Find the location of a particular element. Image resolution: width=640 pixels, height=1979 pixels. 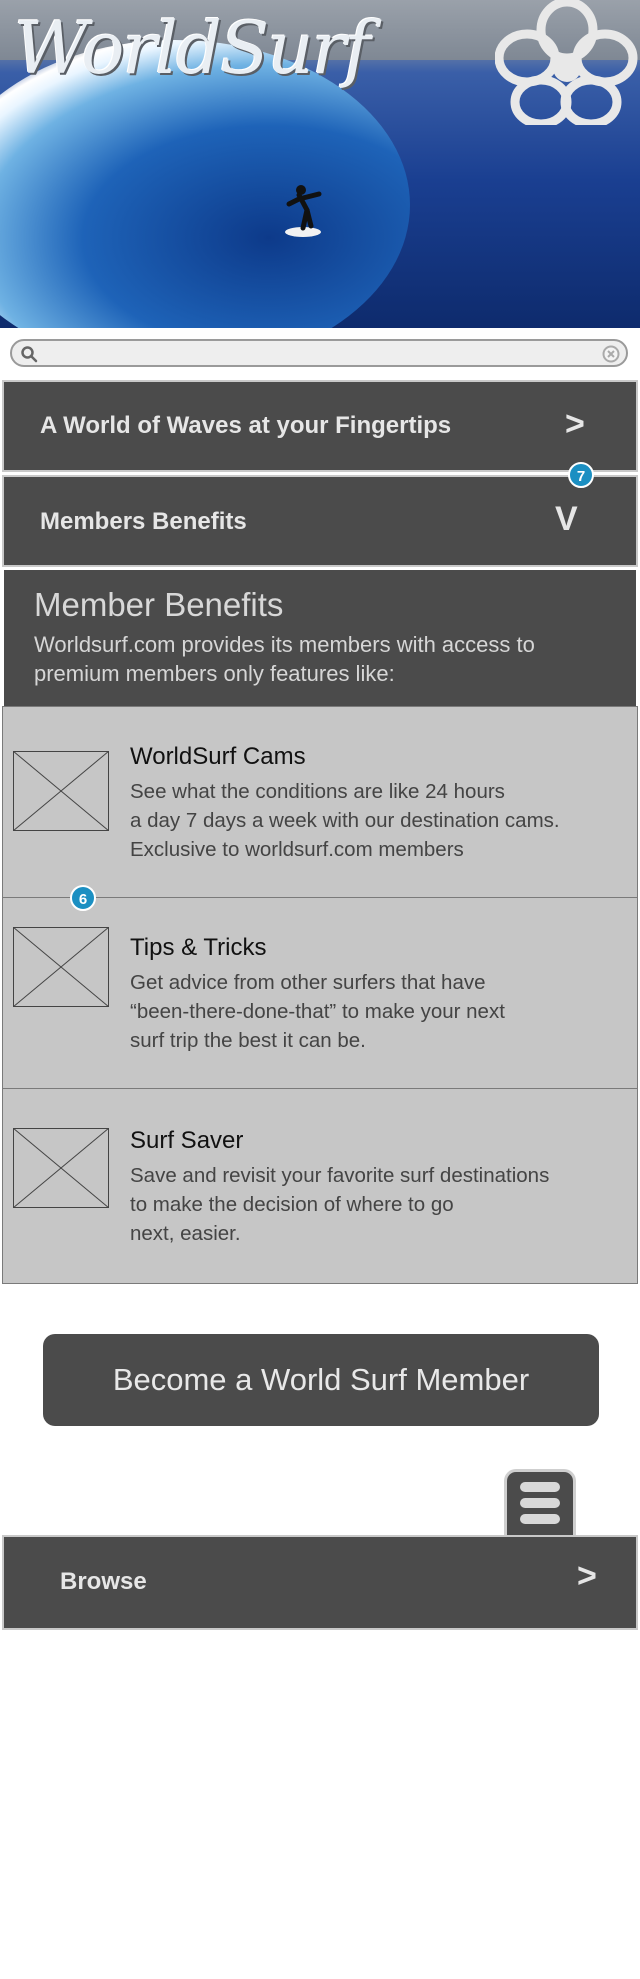

annotation-badge: 6 is located at coordinates (83, 898).